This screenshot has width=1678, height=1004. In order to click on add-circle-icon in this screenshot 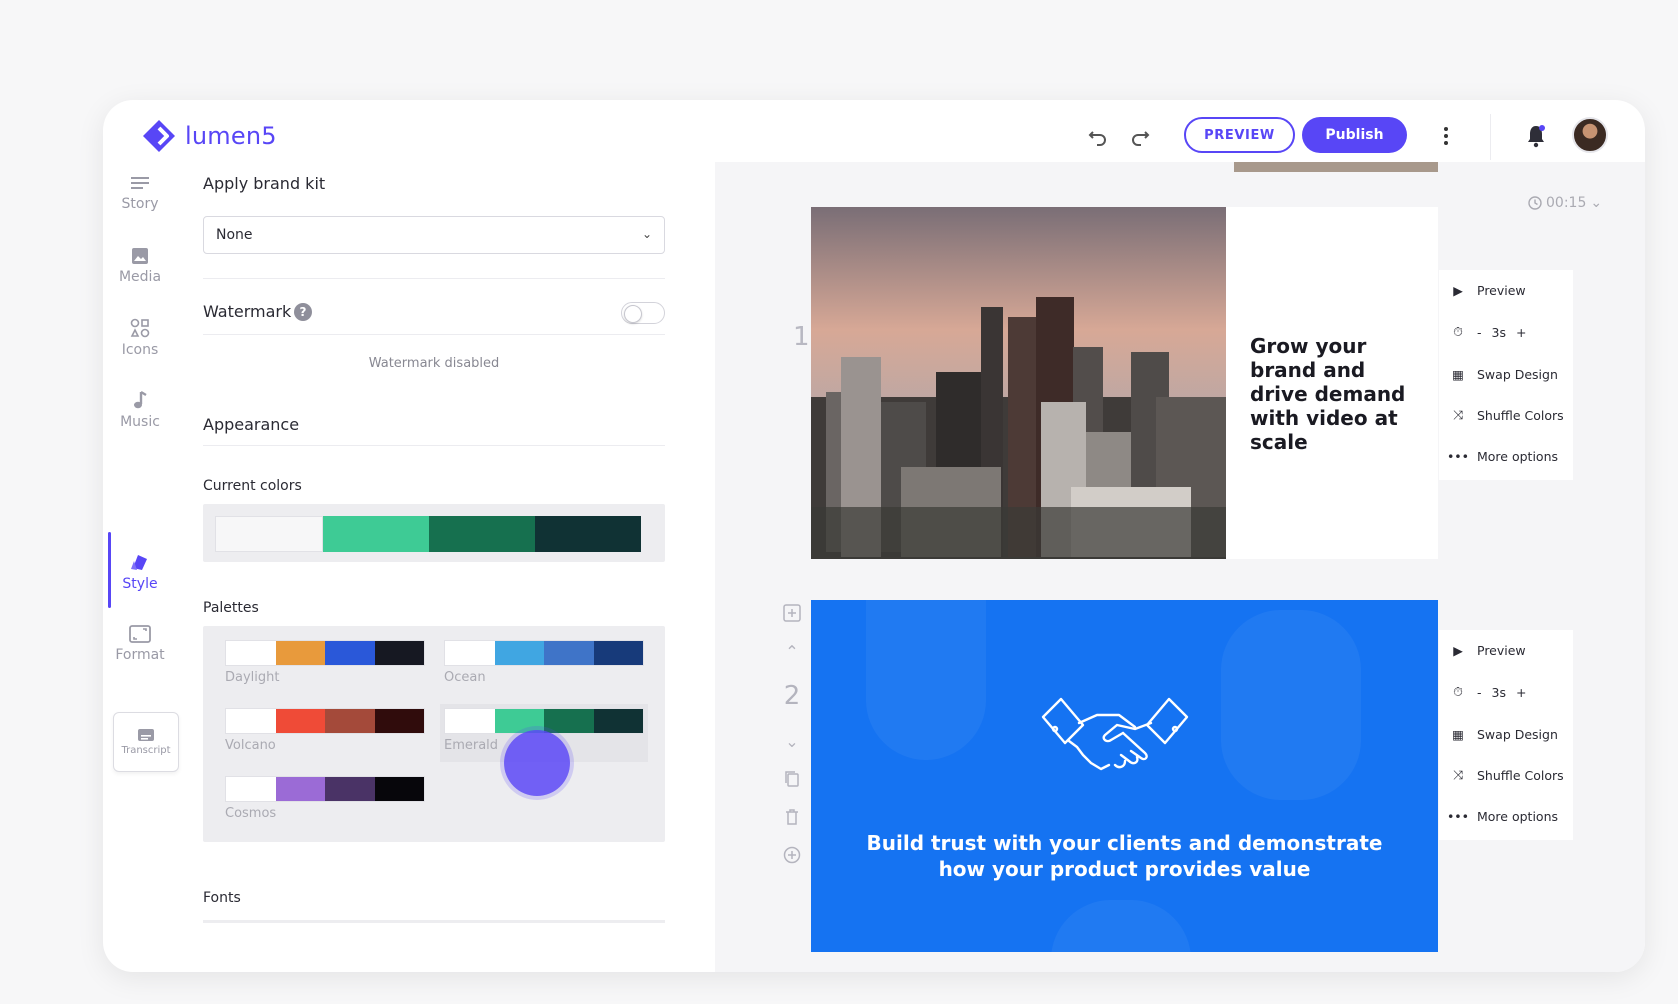, I will do `click(792, 855)`.